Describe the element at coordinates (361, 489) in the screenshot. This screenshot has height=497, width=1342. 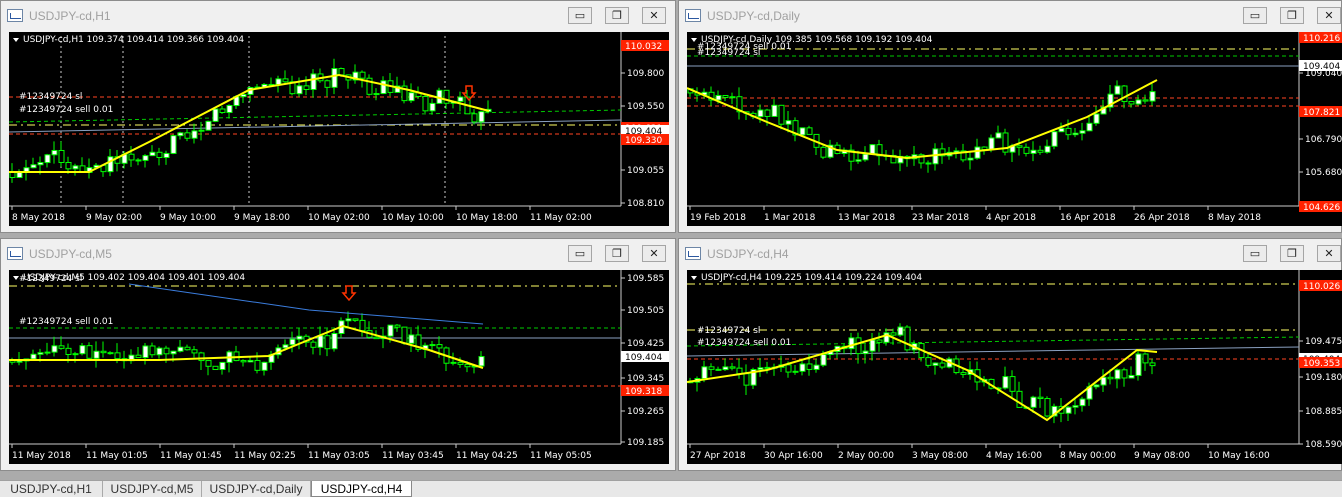
I see `tab-usdjpy-h4: USDJPY-cd,H4` at that location.